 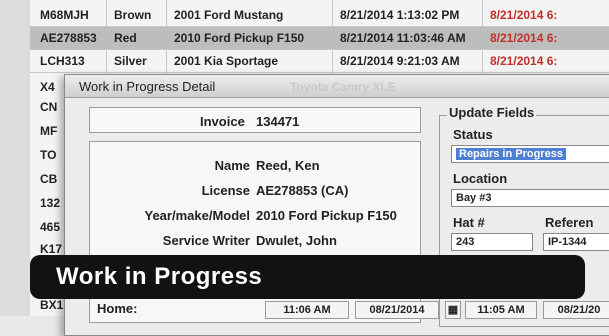 I want to click on update-fields-label: Update Fields, so click(x=492, y=112).